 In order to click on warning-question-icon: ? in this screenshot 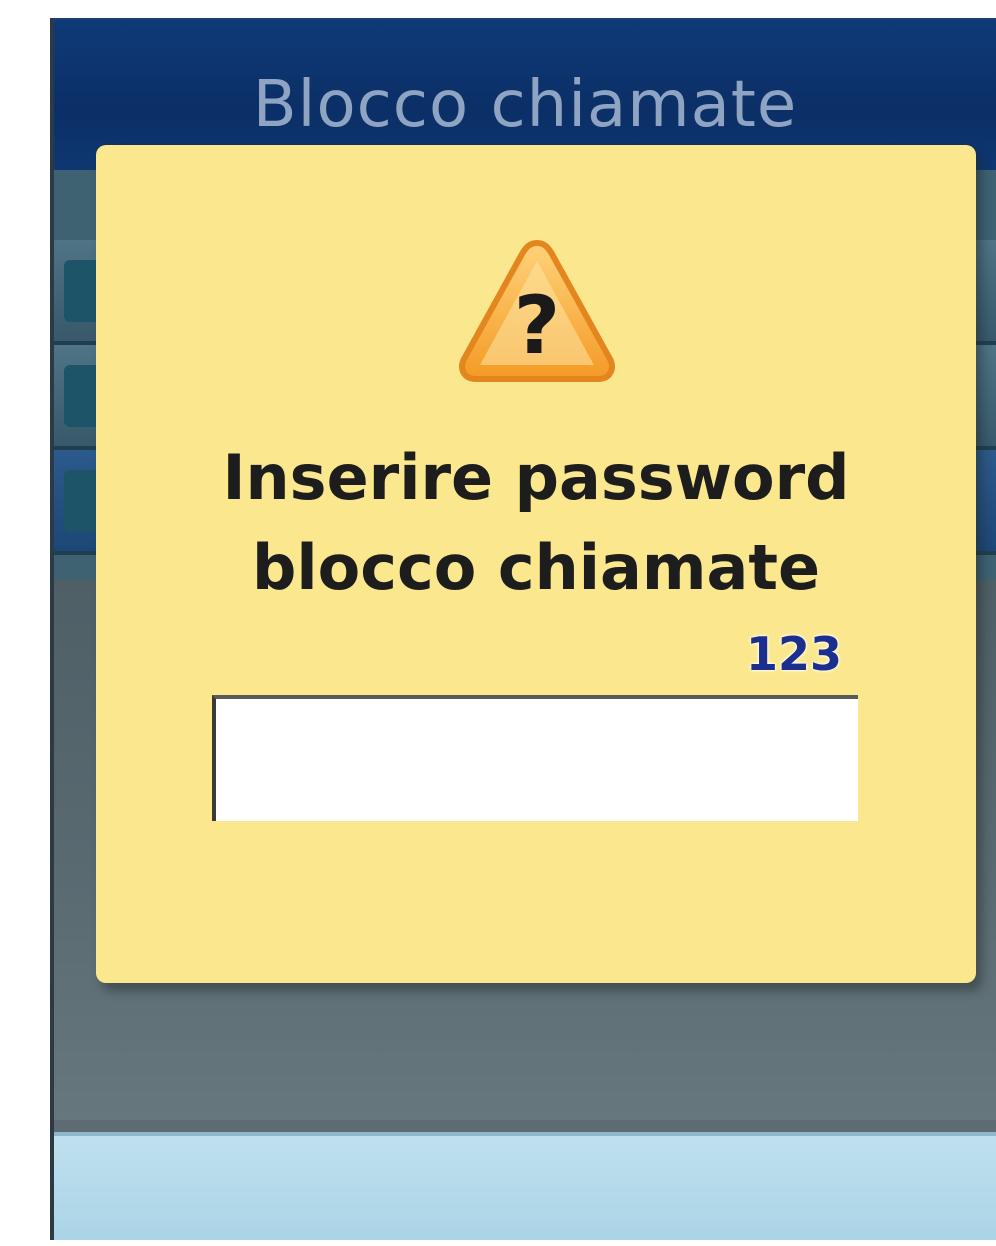, I will do `click(537, 310)`.